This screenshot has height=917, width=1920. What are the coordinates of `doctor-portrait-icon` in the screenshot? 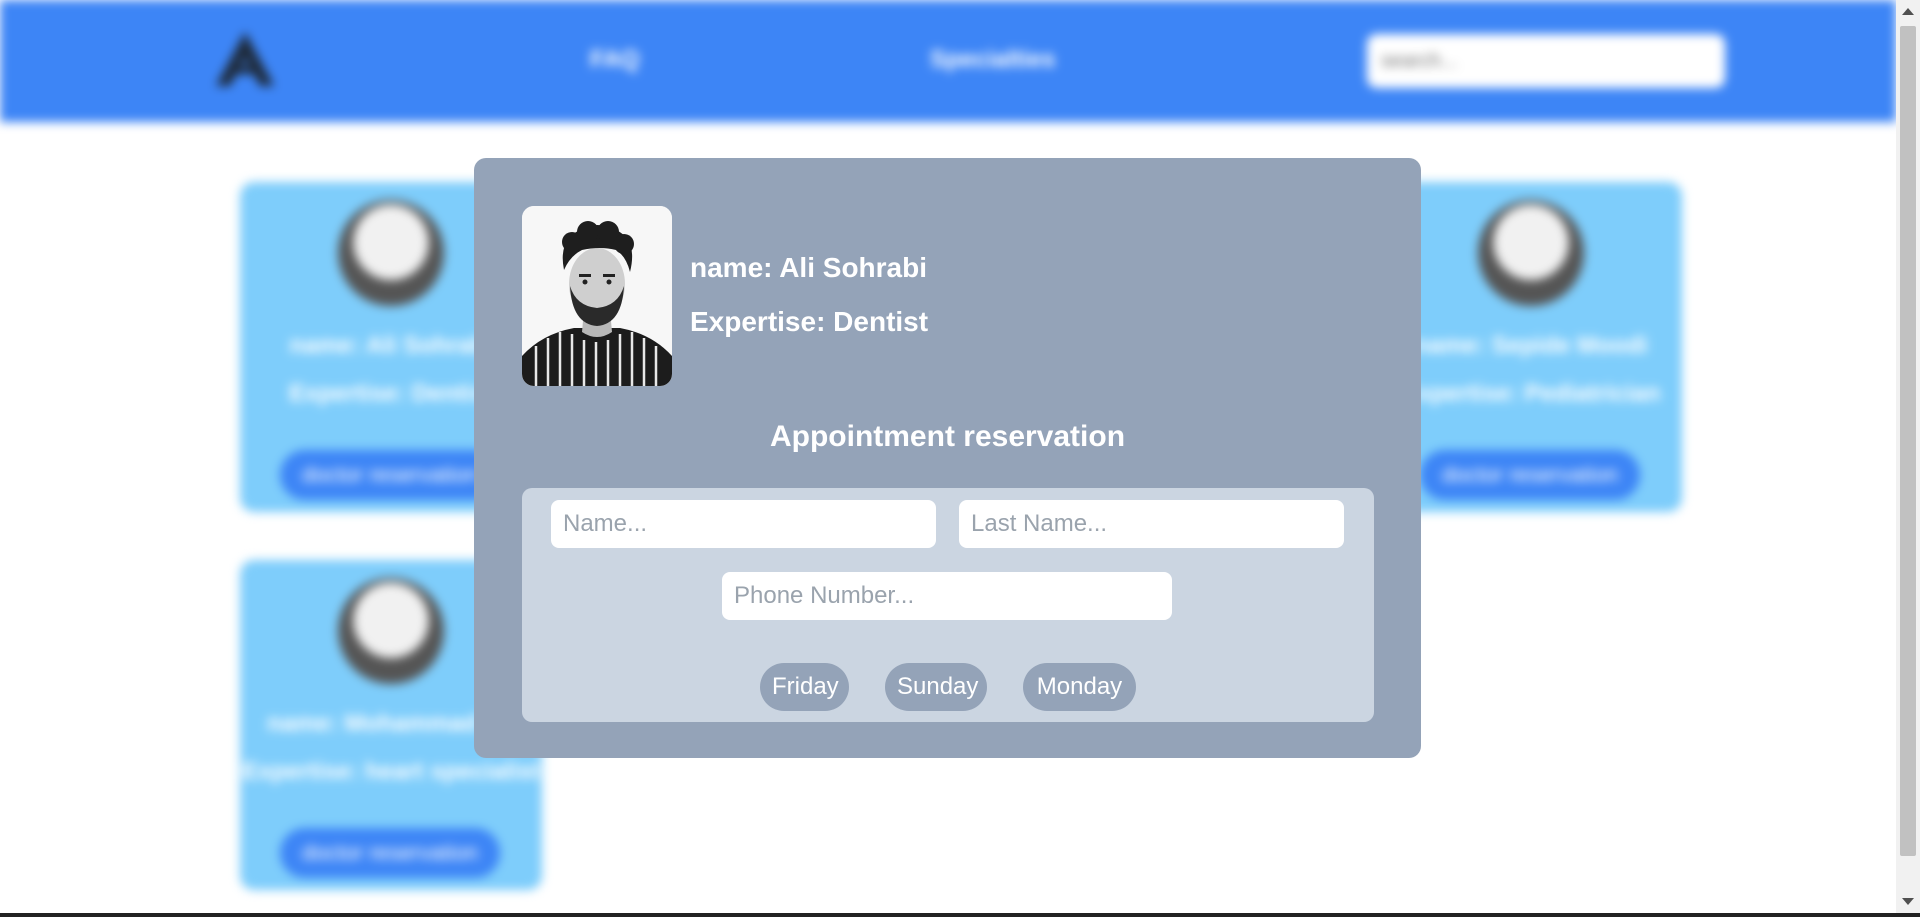 It's located at (597, 296).